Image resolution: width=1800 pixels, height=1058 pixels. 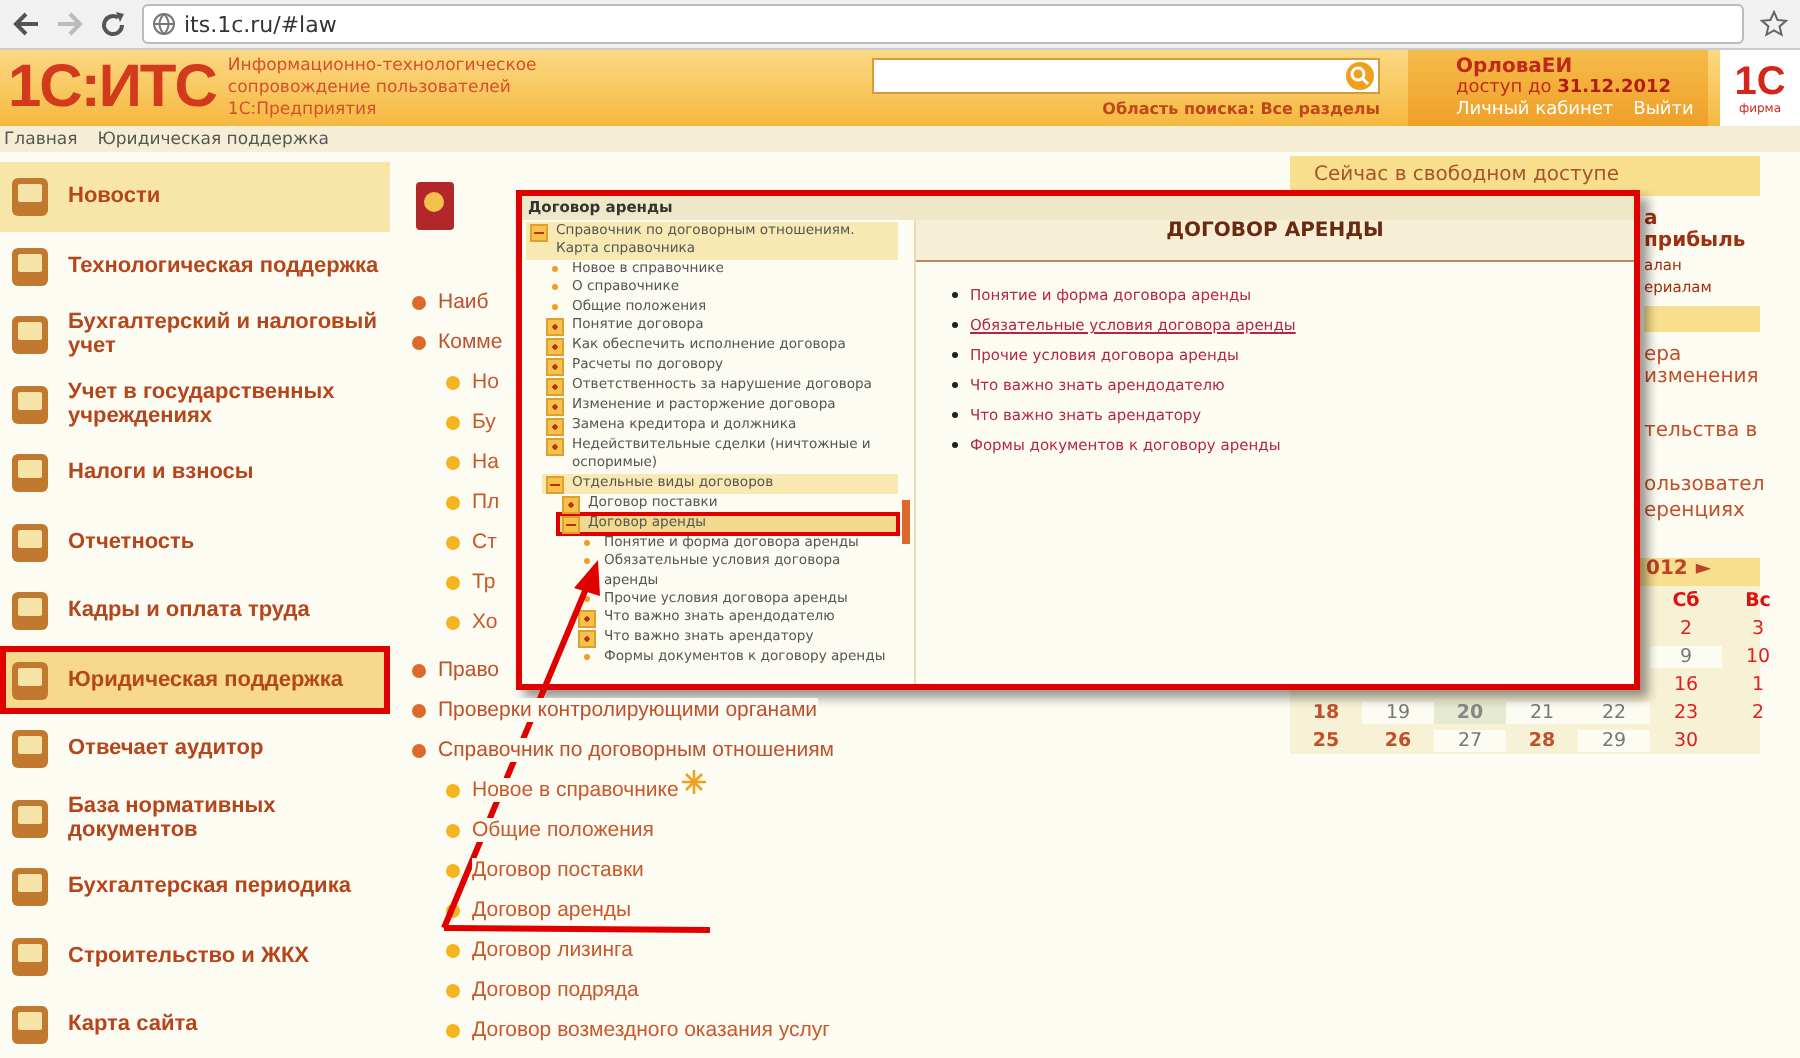 What do you see at coordinates (195, 403) in the screenshot?
I see `sidebar-item: Учет в государственных учреждениях` at bounding box center [195, 403].